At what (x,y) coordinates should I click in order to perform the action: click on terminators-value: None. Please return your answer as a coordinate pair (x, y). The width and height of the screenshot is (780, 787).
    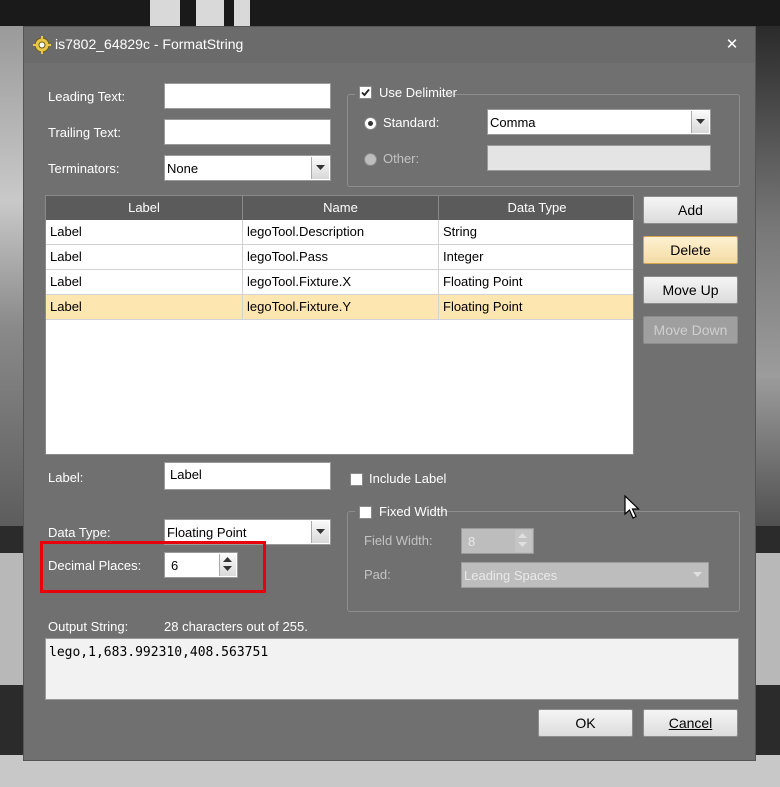
    Looking at the image, I should click on (183, 168).